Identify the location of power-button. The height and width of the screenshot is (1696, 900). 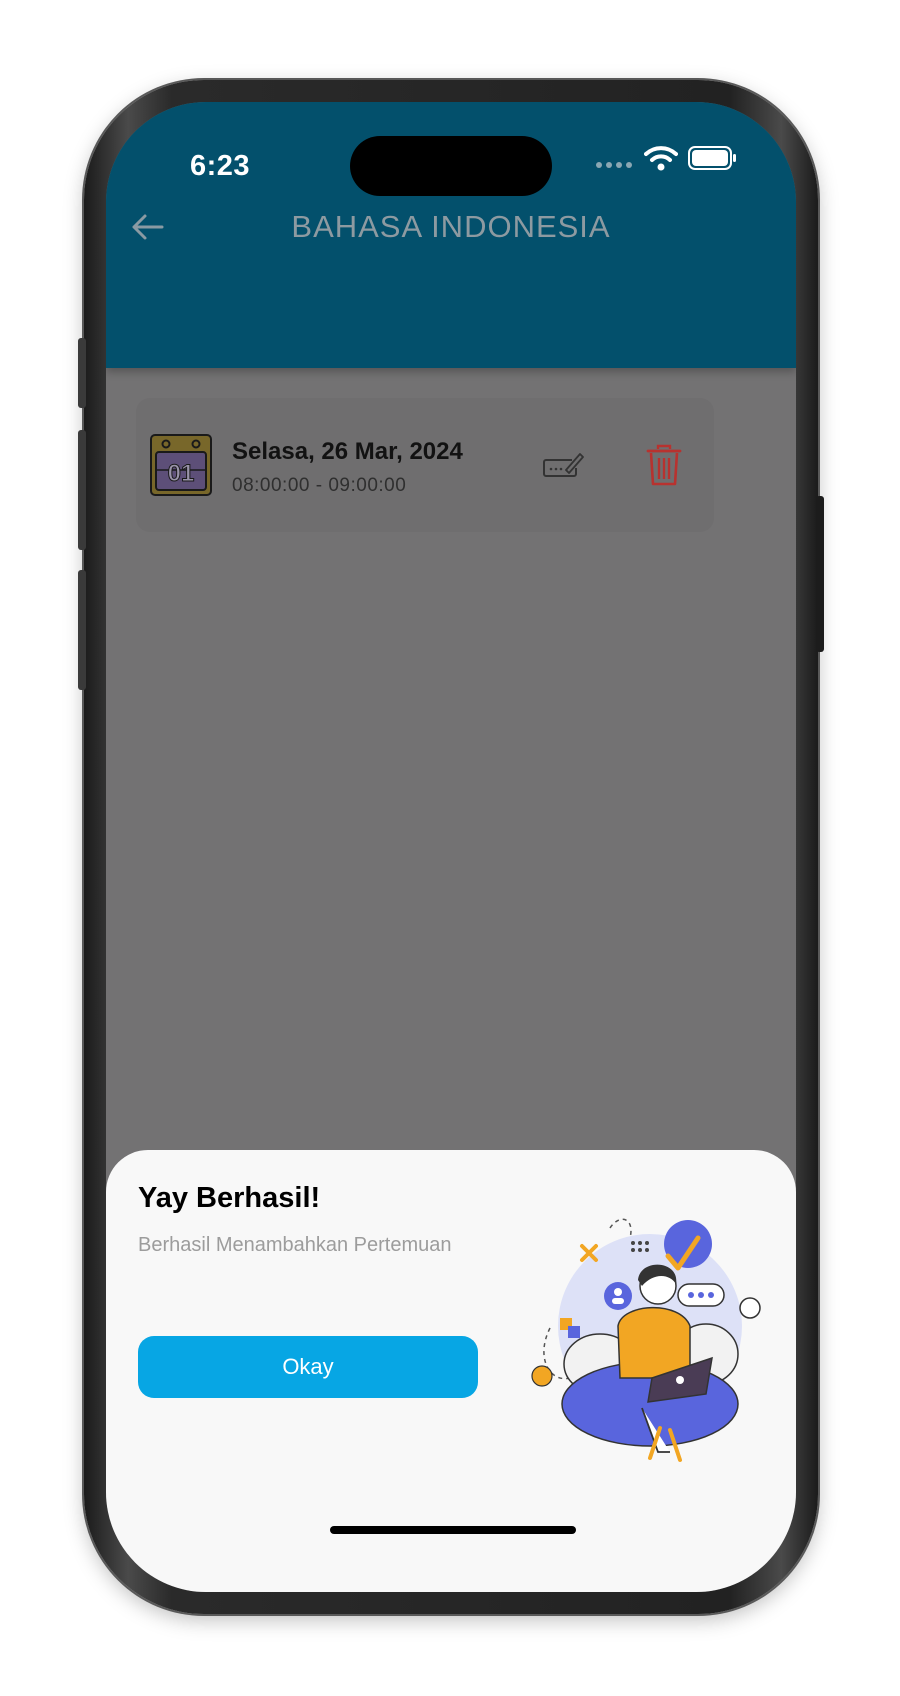
(820, 574).